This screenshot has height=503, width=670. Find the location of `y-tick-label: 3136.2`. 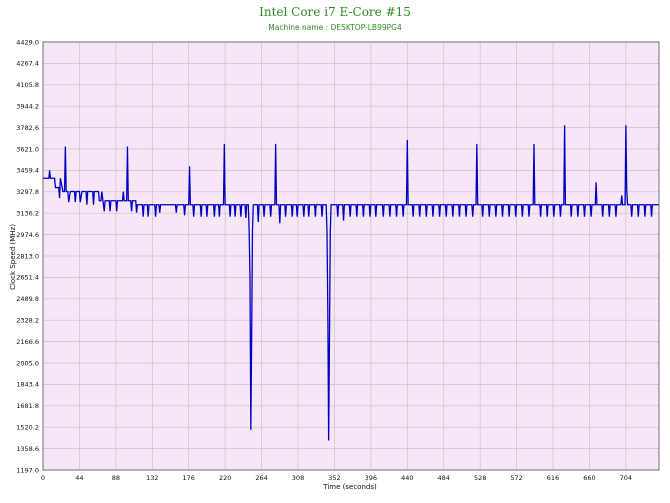

y-tick-label: 3136.2 is located at coordinates (27, 214).